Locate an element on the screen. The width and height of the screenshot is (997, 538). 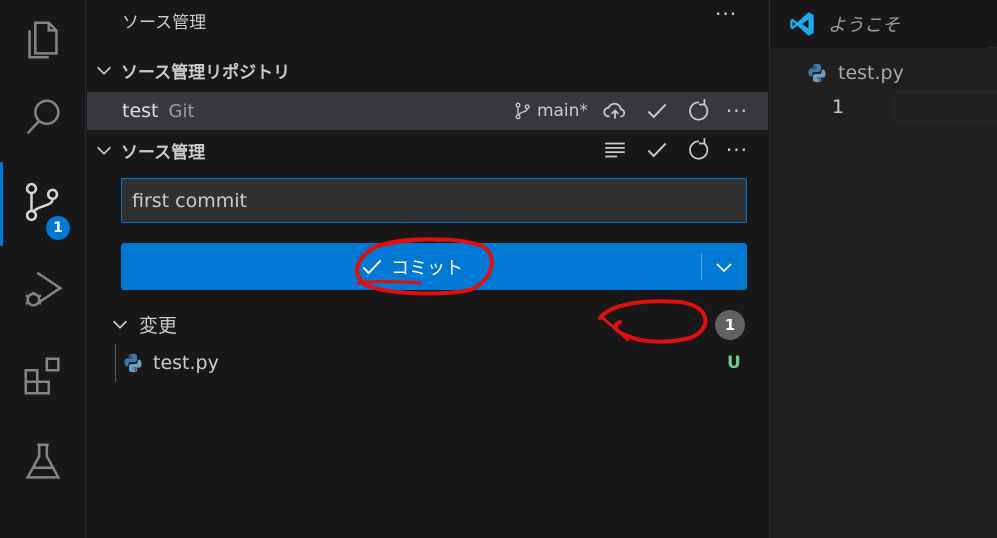
repo-more-button: ··· is located at coordinates (737, 111).